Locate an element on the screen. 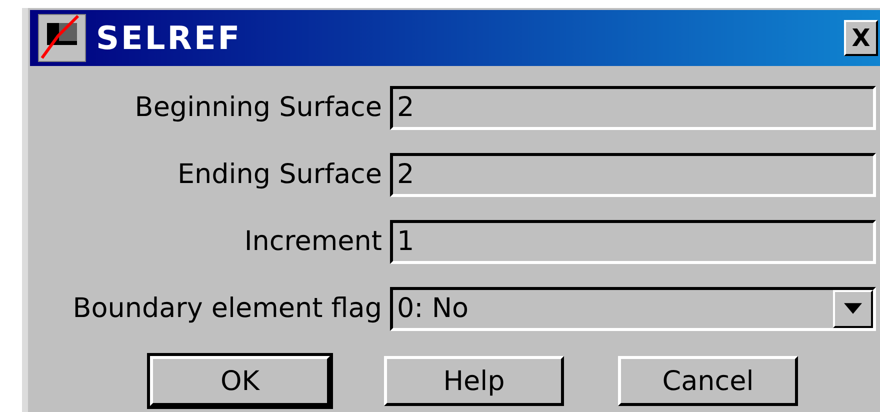  input-field: 1 is located at coordinates (633, 242).